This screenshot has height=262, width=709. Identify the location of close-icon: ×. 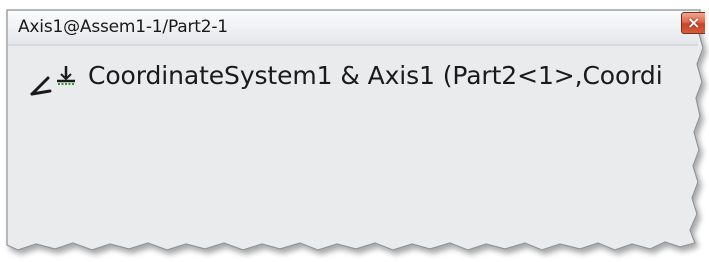
(694, 22).